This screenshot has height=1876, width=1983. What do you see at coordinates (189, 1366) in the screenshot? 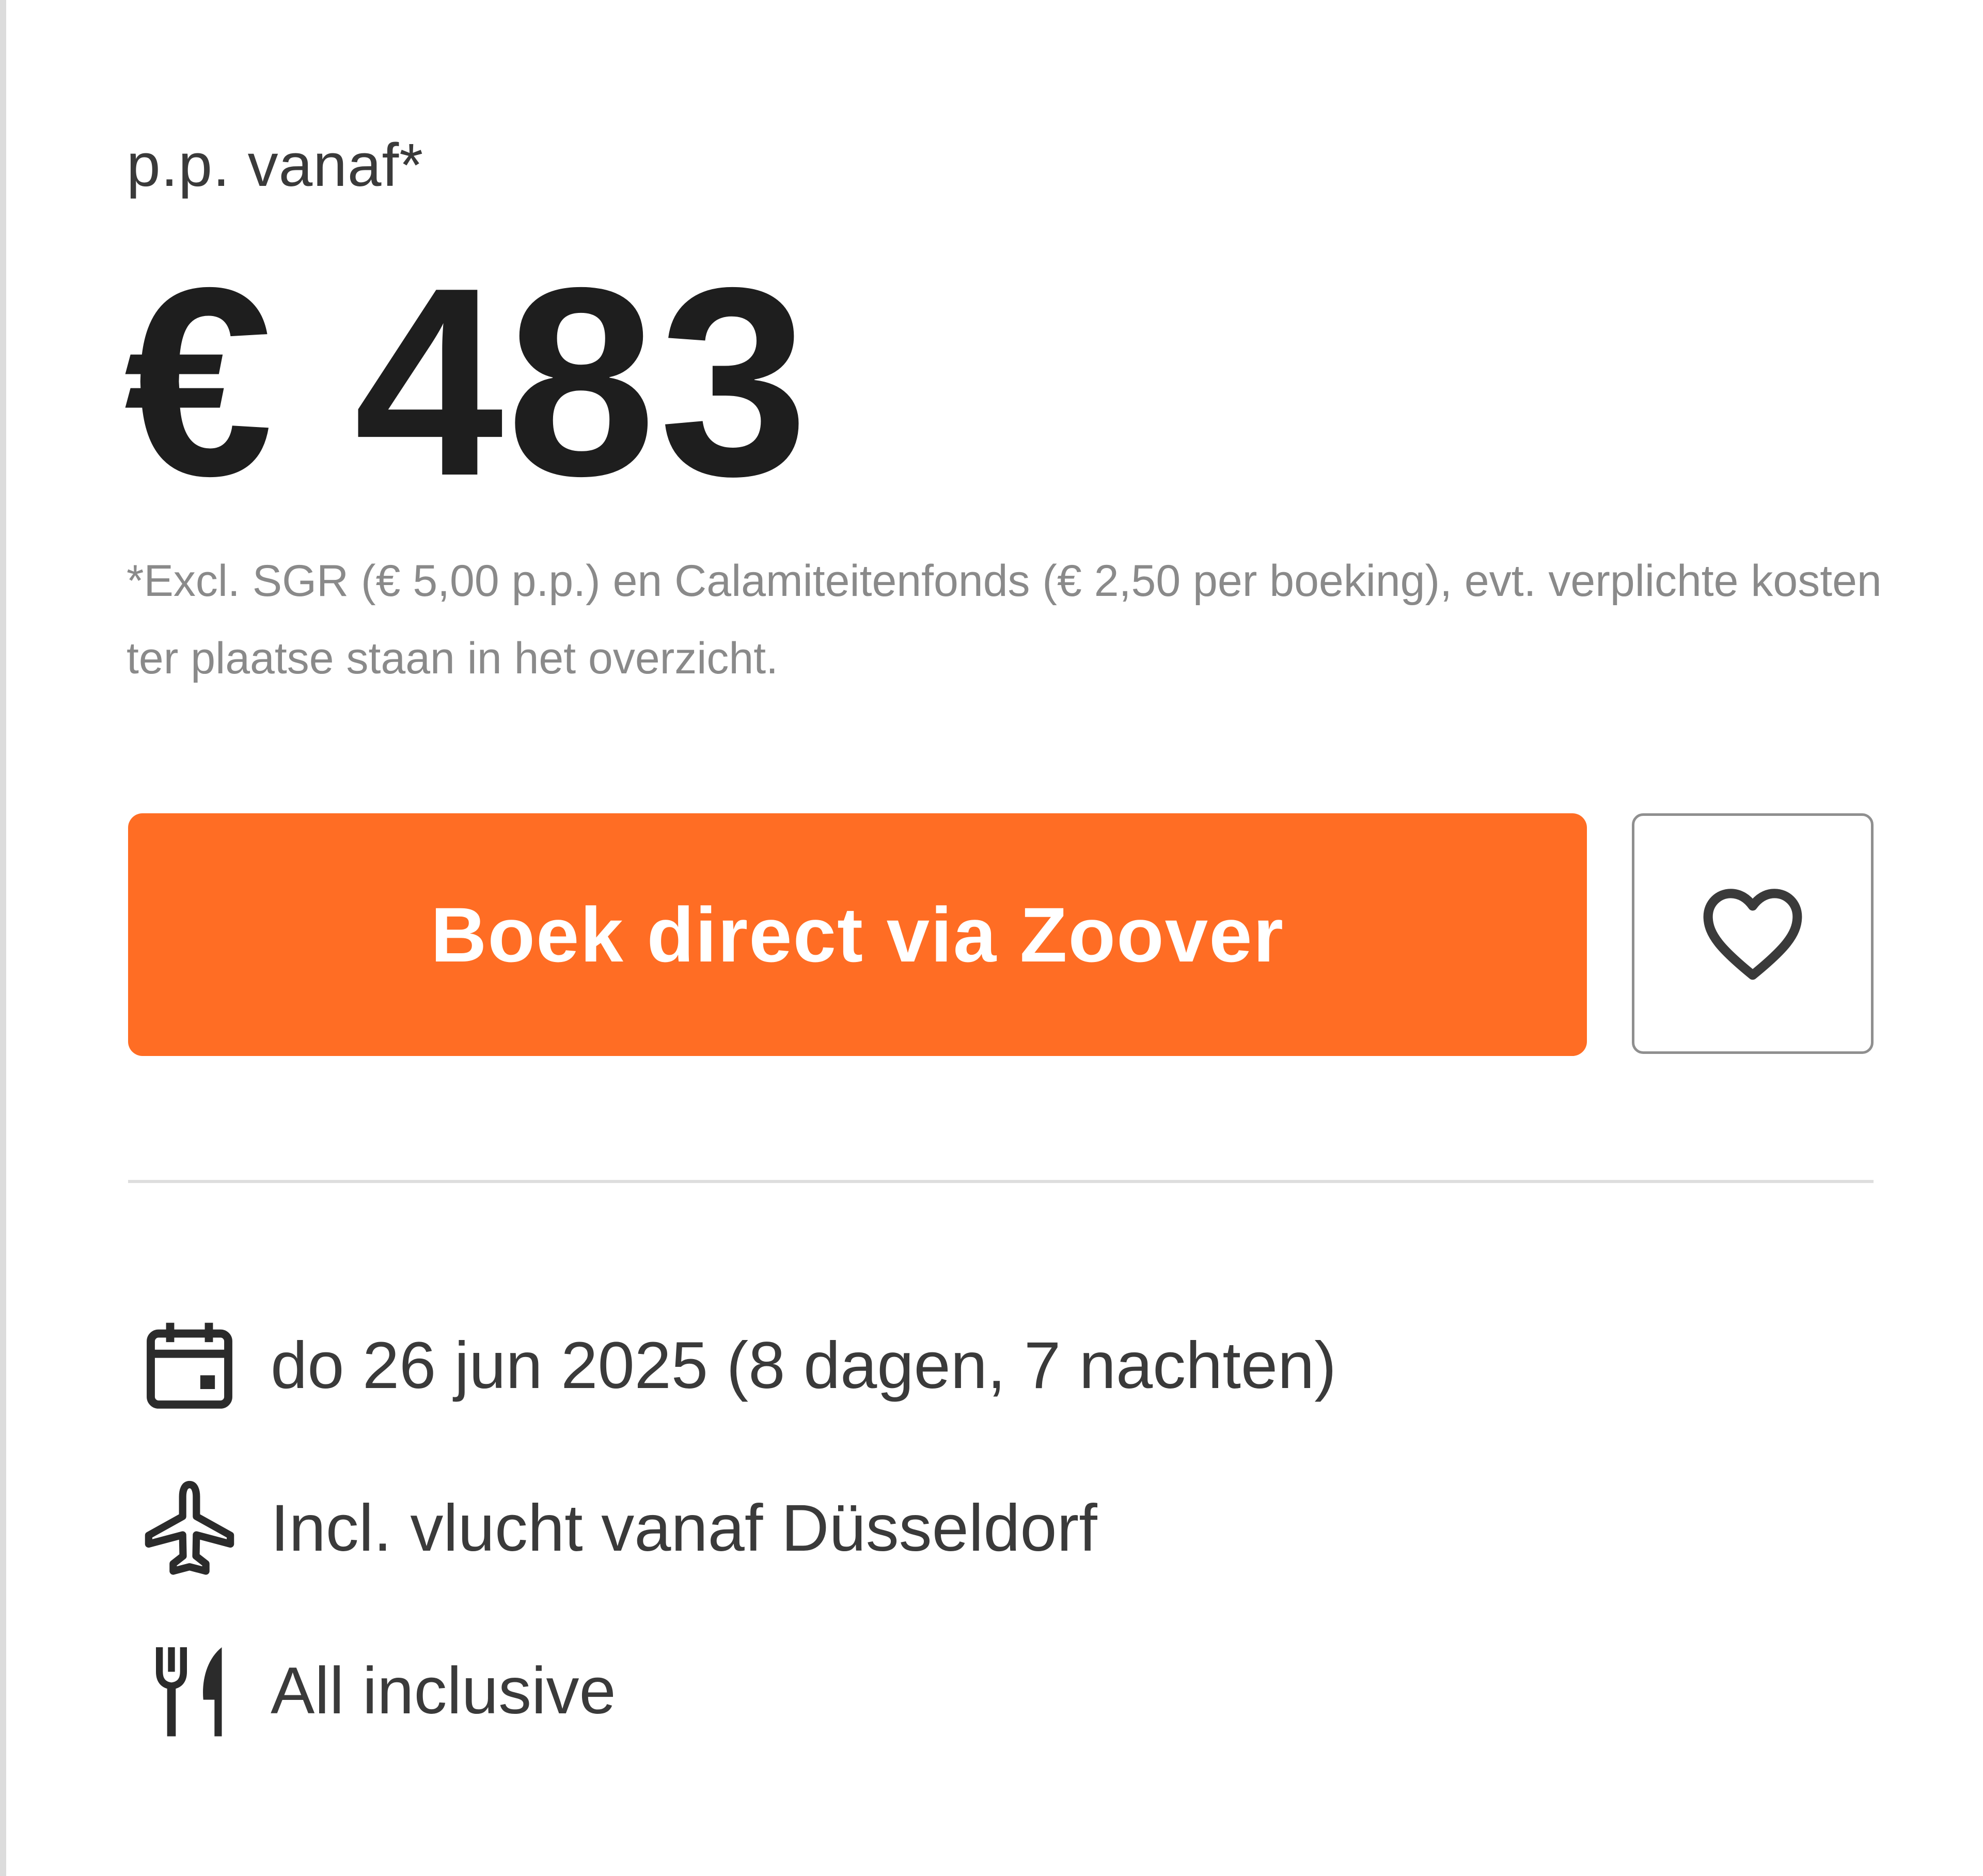
I see `calendar-icon` at bounding box center [189, 1366].